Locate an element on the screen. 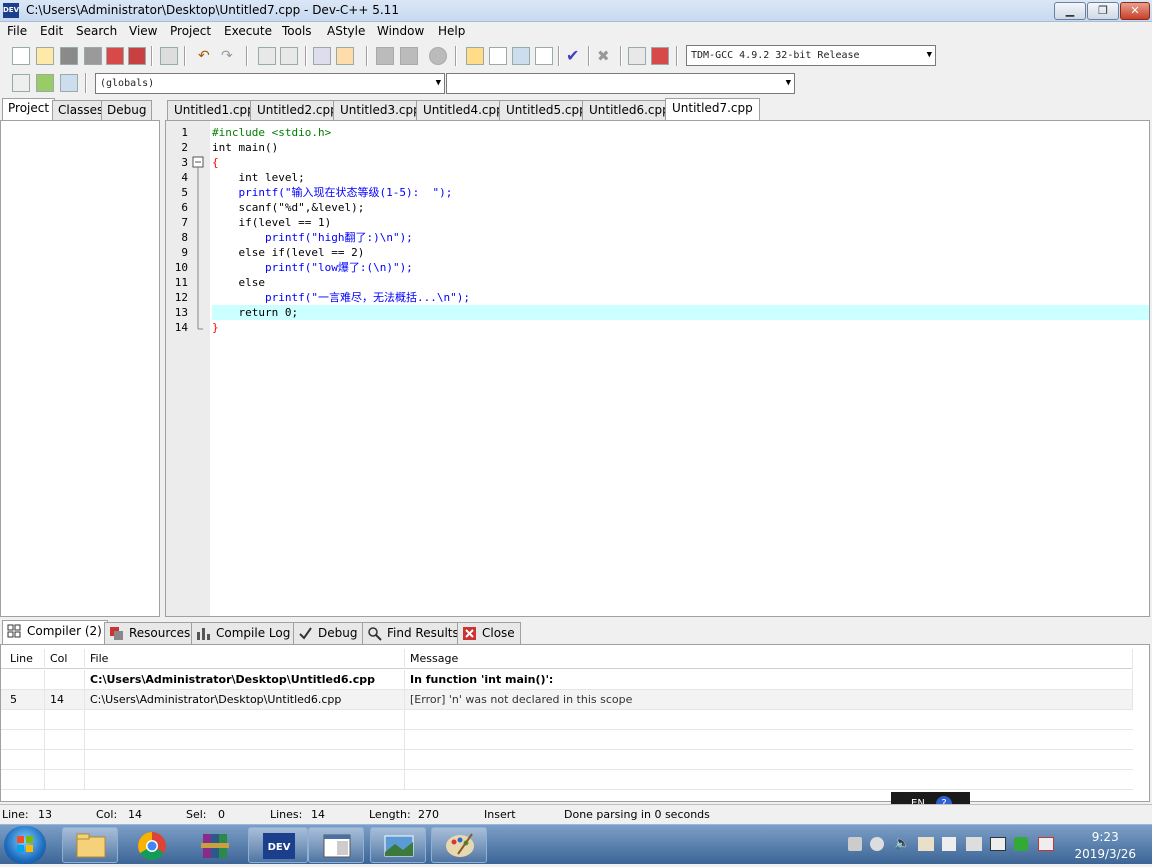  network-error-icon is located at coordinates (1046, 844).